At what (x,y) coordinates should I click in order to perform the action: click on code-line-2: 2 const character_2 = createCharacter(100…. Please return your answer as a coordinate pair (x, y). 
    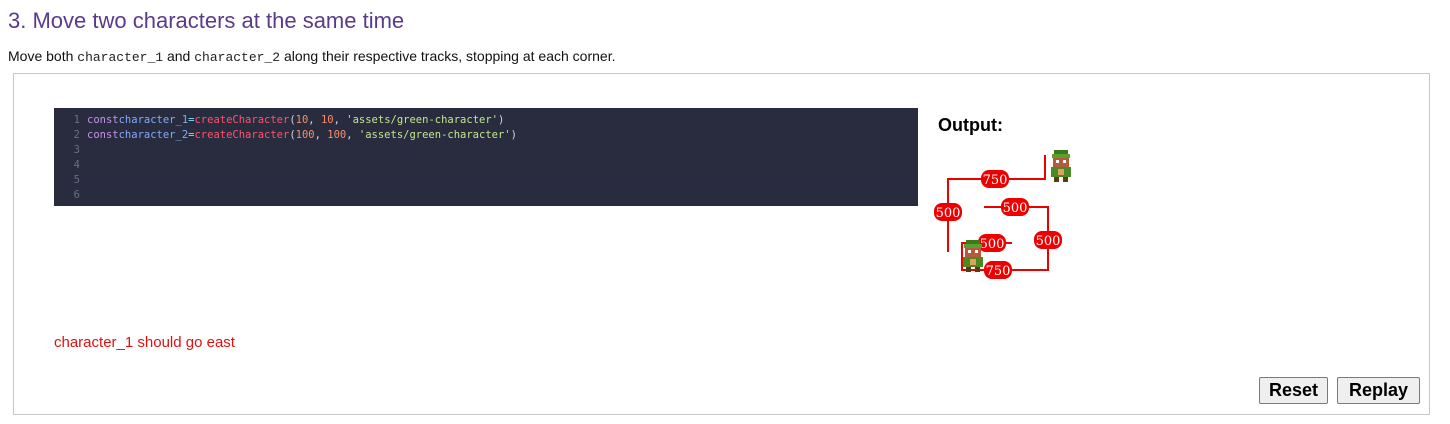
    Looking at the image, I should click on (486, 135).